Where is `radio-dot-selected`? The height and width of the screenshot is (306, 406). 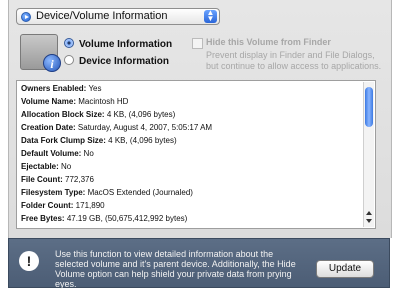 radio-dot-selected is located at coordinates (69, 43).